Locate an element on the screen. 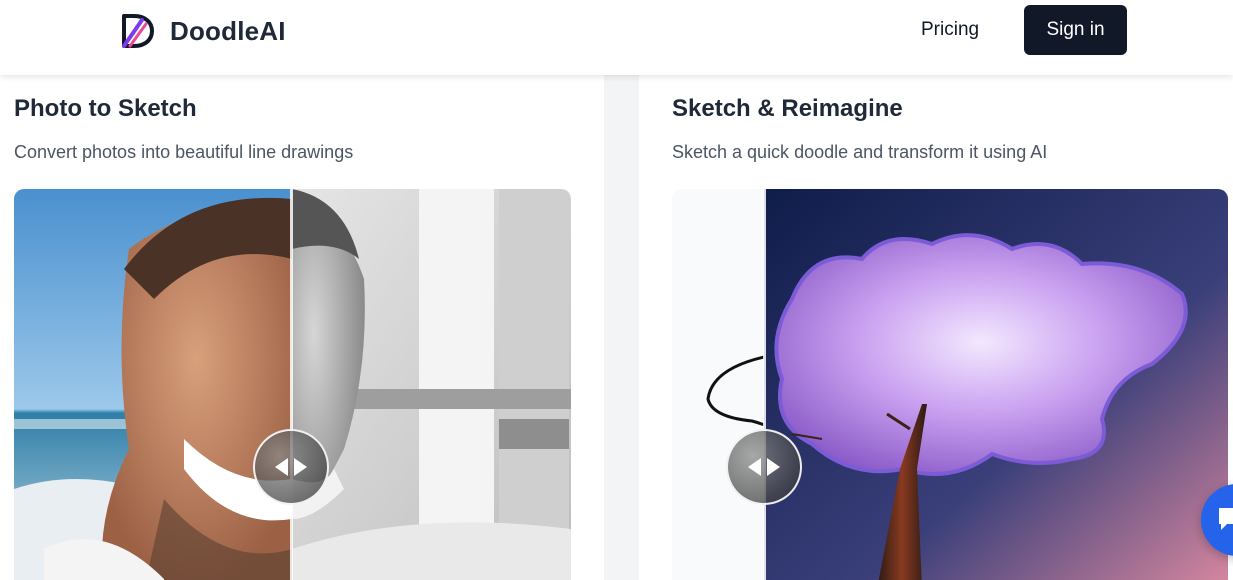  brand-name: DoodleAI is located at coordinates (228, 30).